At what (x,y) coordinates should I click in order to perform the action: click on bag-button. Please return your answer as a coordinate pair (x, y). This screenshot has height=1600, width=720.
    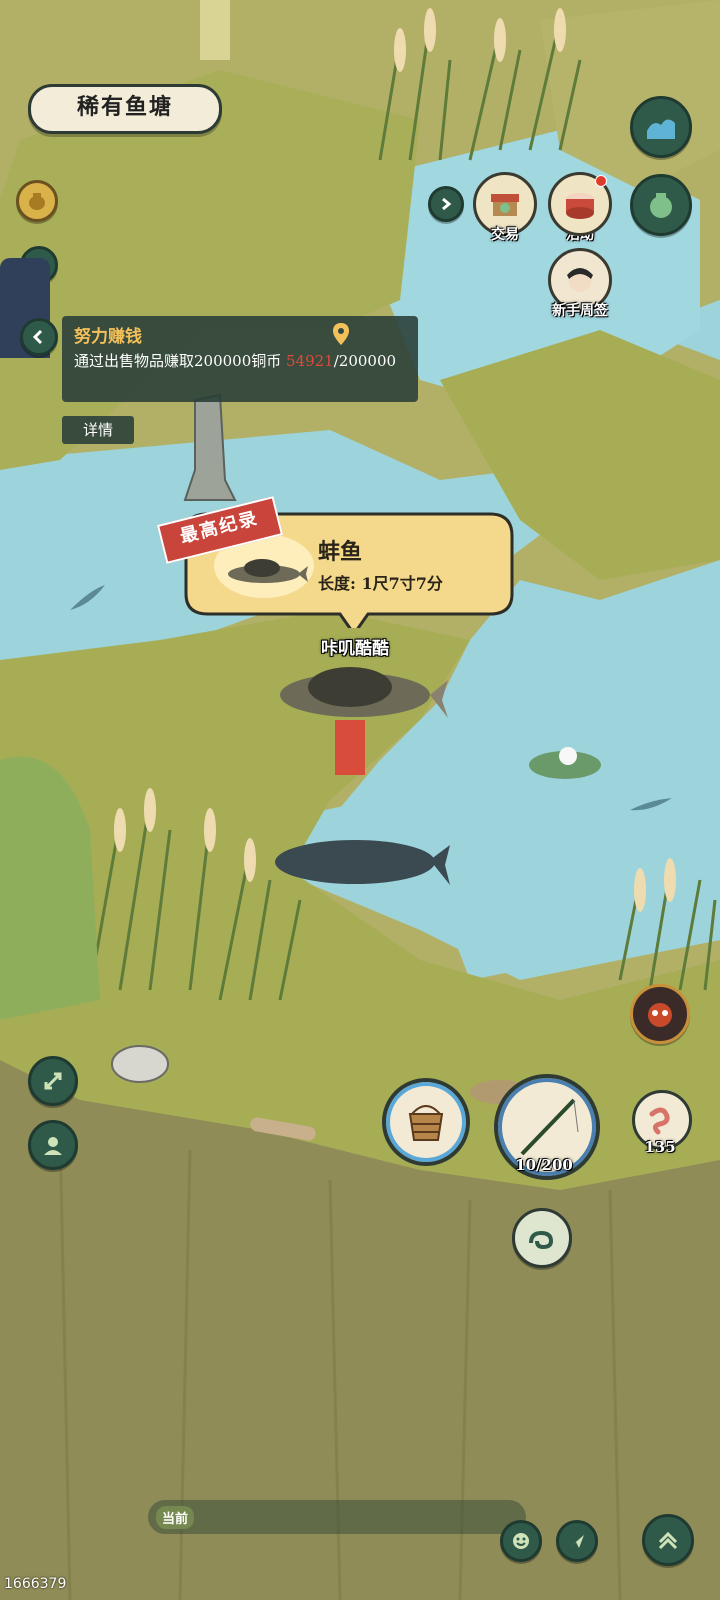
    Looking at the image, I should click on (661, 205).